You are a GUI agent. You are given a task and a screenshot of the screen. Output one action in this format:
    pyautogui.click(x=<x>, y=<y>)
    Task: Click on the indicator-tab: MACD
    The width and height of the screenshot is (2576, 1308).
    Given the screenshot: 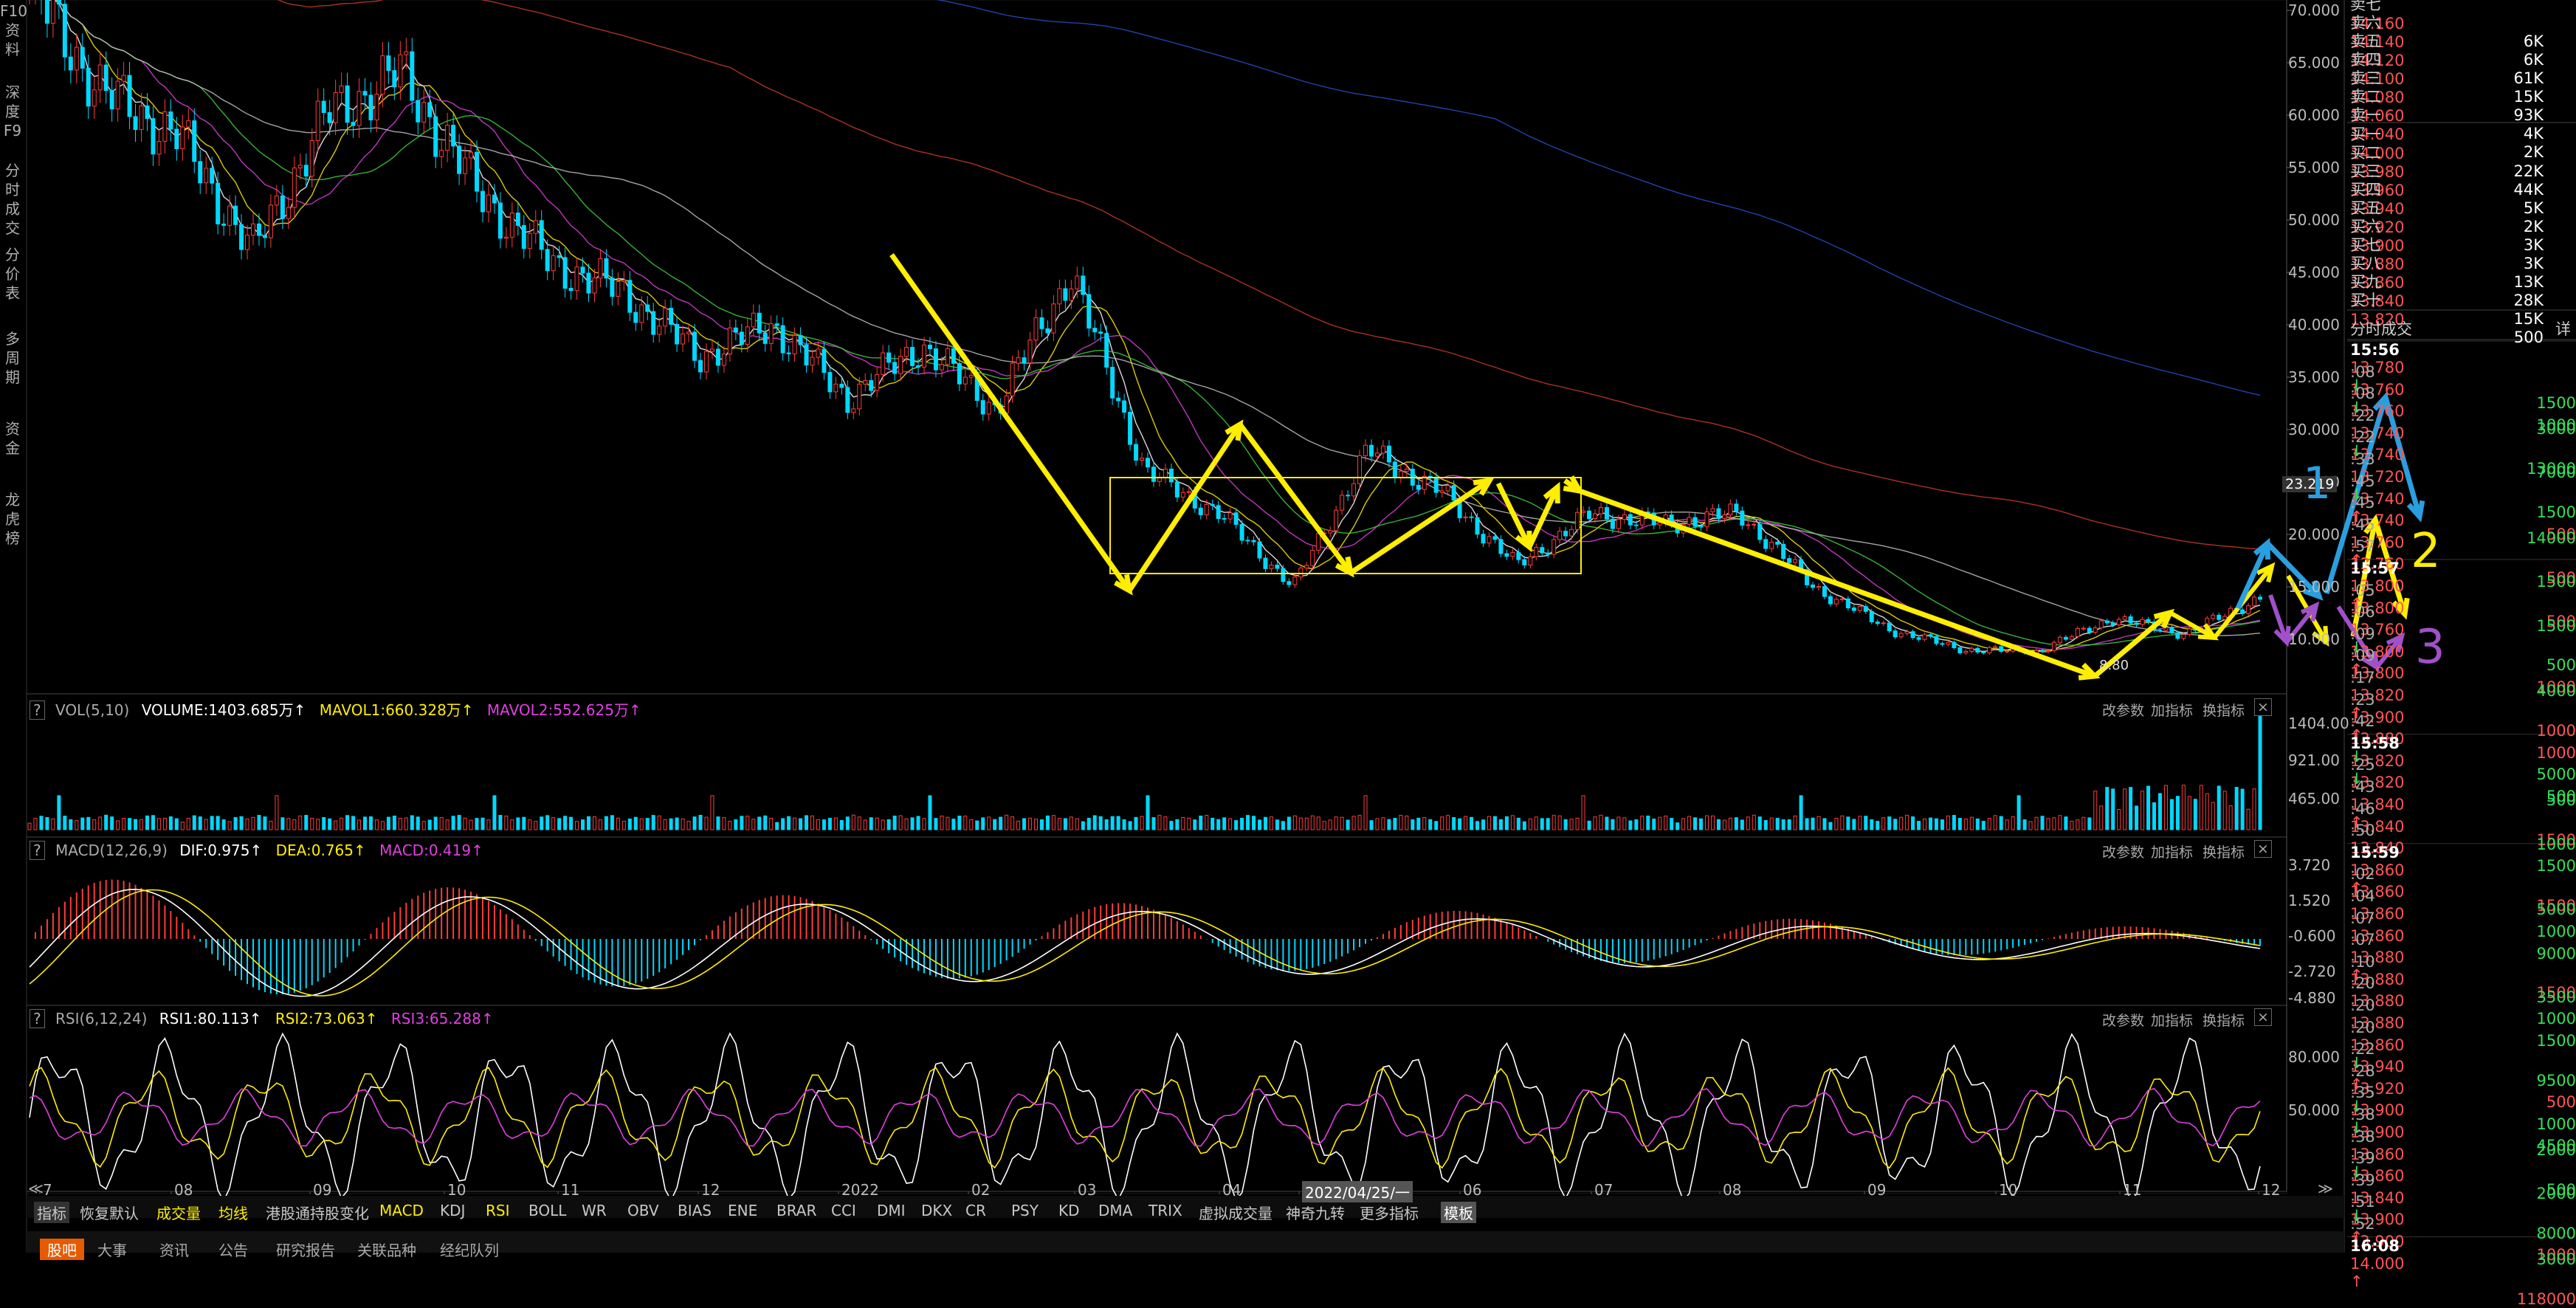 What is the action you would take?
    pyautogui.click(x=402, y=1210)
    